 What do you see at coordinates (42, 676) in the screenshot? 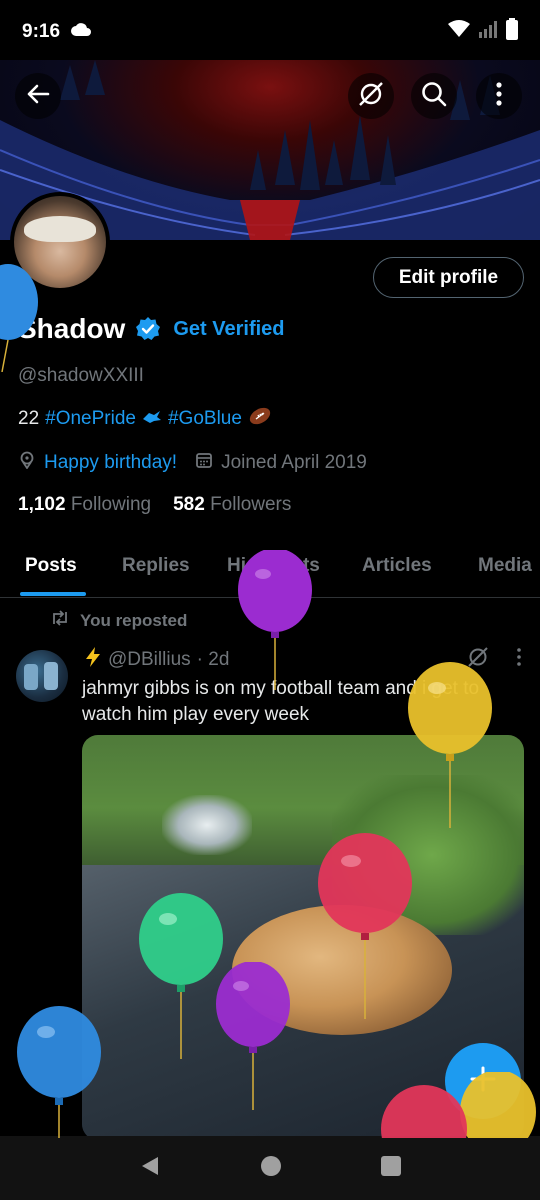
I see `post-author-avatar` at bounding box center [42, 676].